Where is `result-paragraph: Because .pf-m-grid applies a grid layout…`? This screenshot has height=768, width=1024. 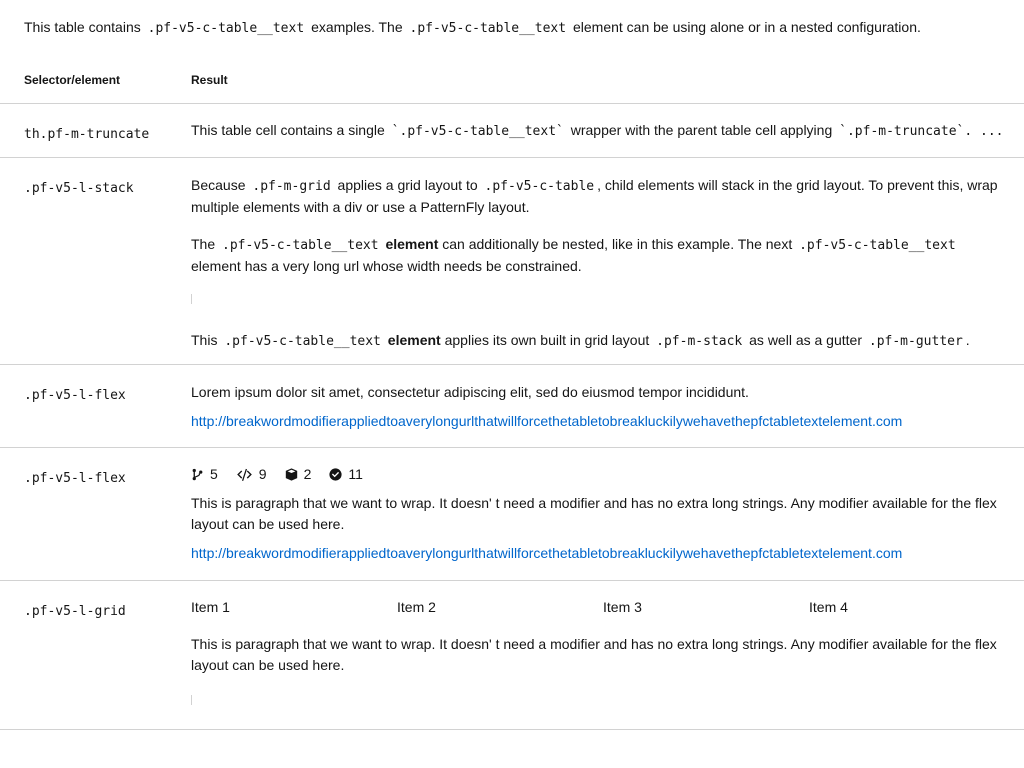
result-paragraph: Because .pf-m-grid applies a grid layout… is located at coordinates (596, 196).